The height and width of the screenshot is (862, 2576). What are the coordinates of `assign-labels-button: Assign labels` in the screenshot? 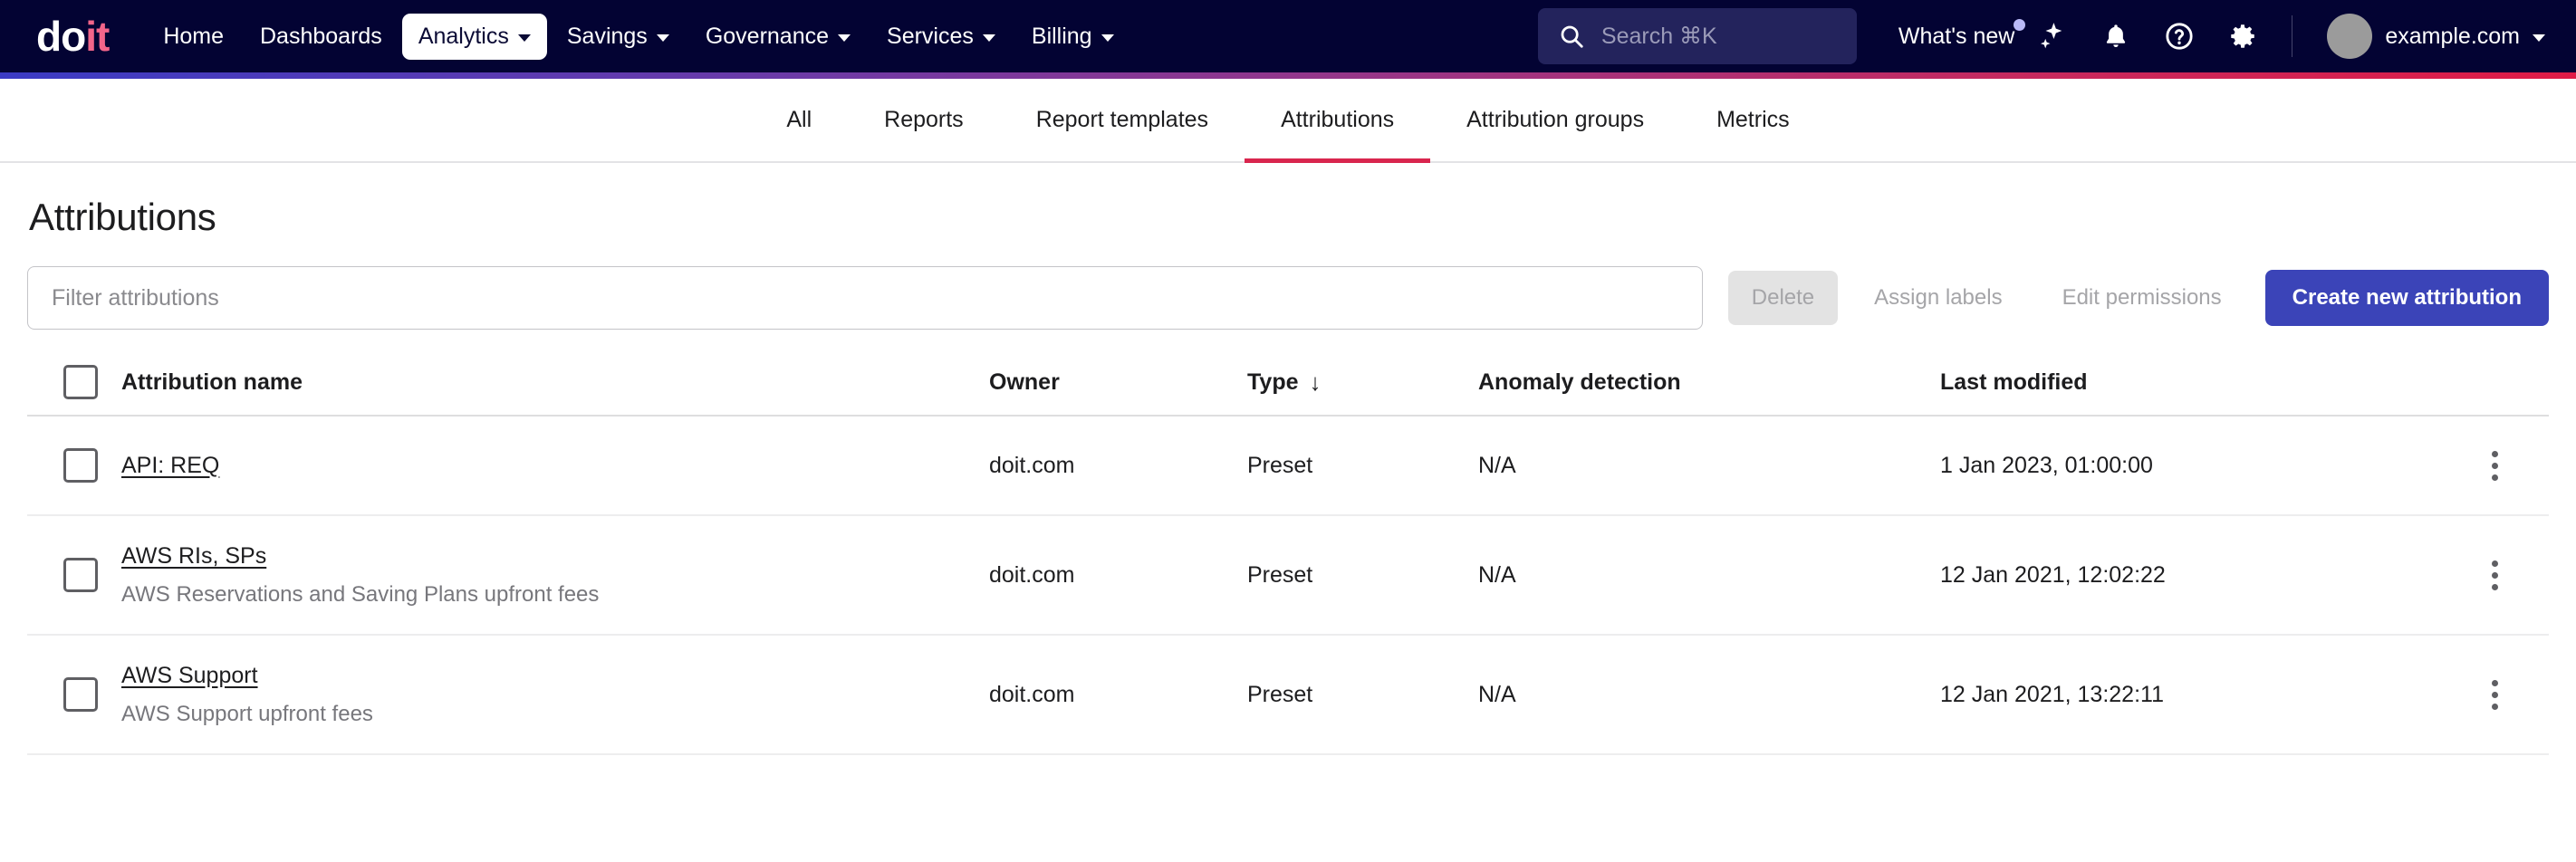 It's located at (1937, 298).